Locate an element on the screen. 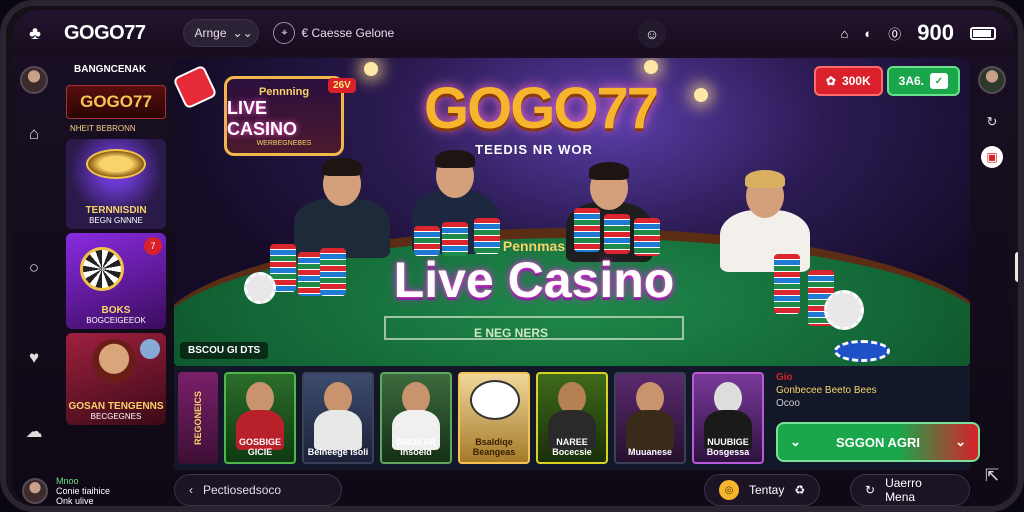  info-tag: Gio is located at coordinates (784, 377).